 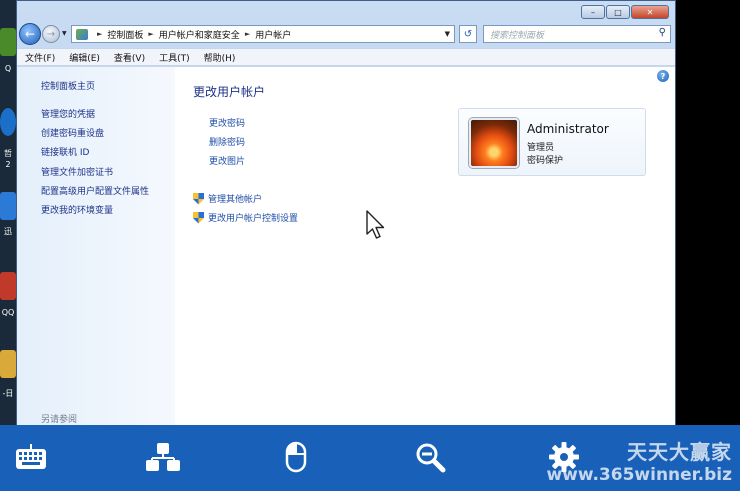 I want to click on close-button: ✕, so click(x=650, y=12).